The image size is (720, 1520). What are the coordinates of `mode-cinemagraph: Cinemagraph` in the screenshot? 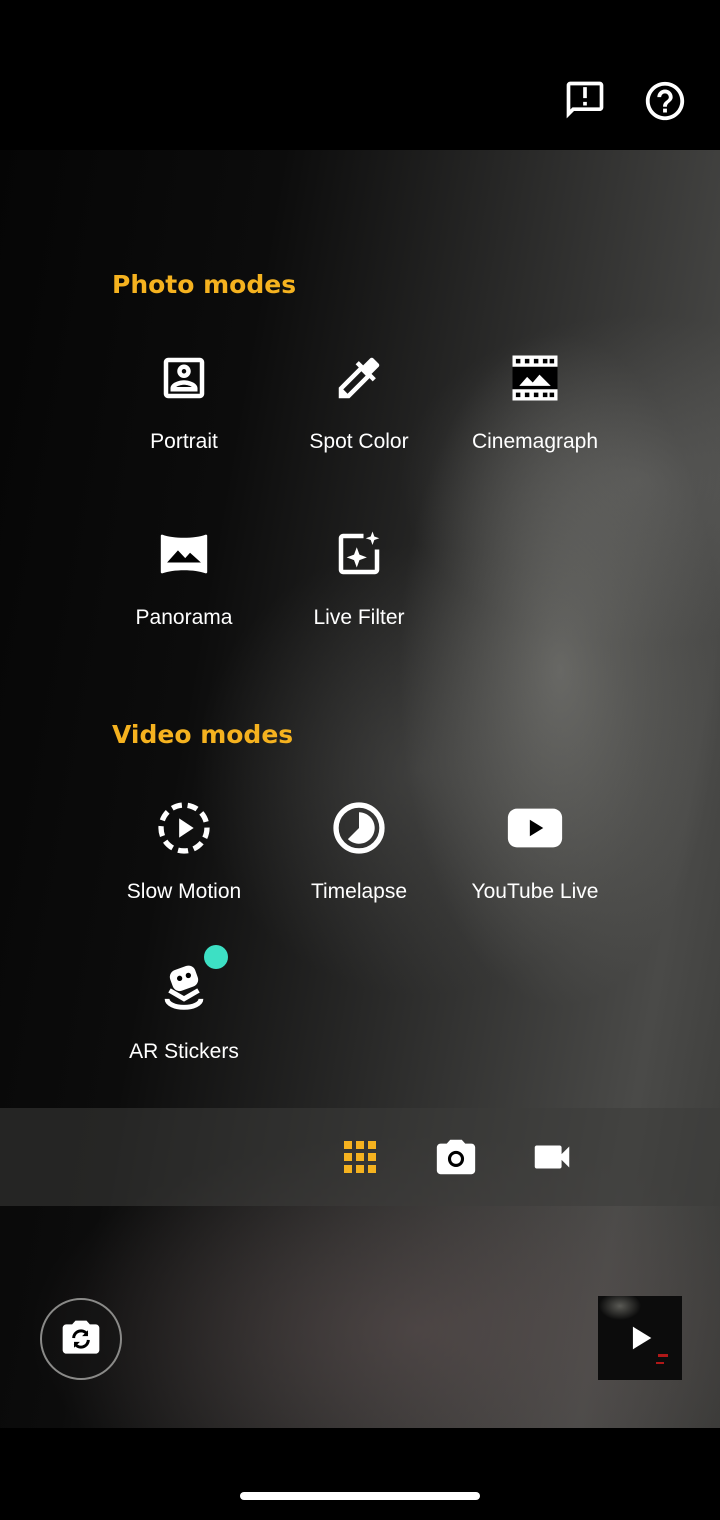 It's located at (535, 400).